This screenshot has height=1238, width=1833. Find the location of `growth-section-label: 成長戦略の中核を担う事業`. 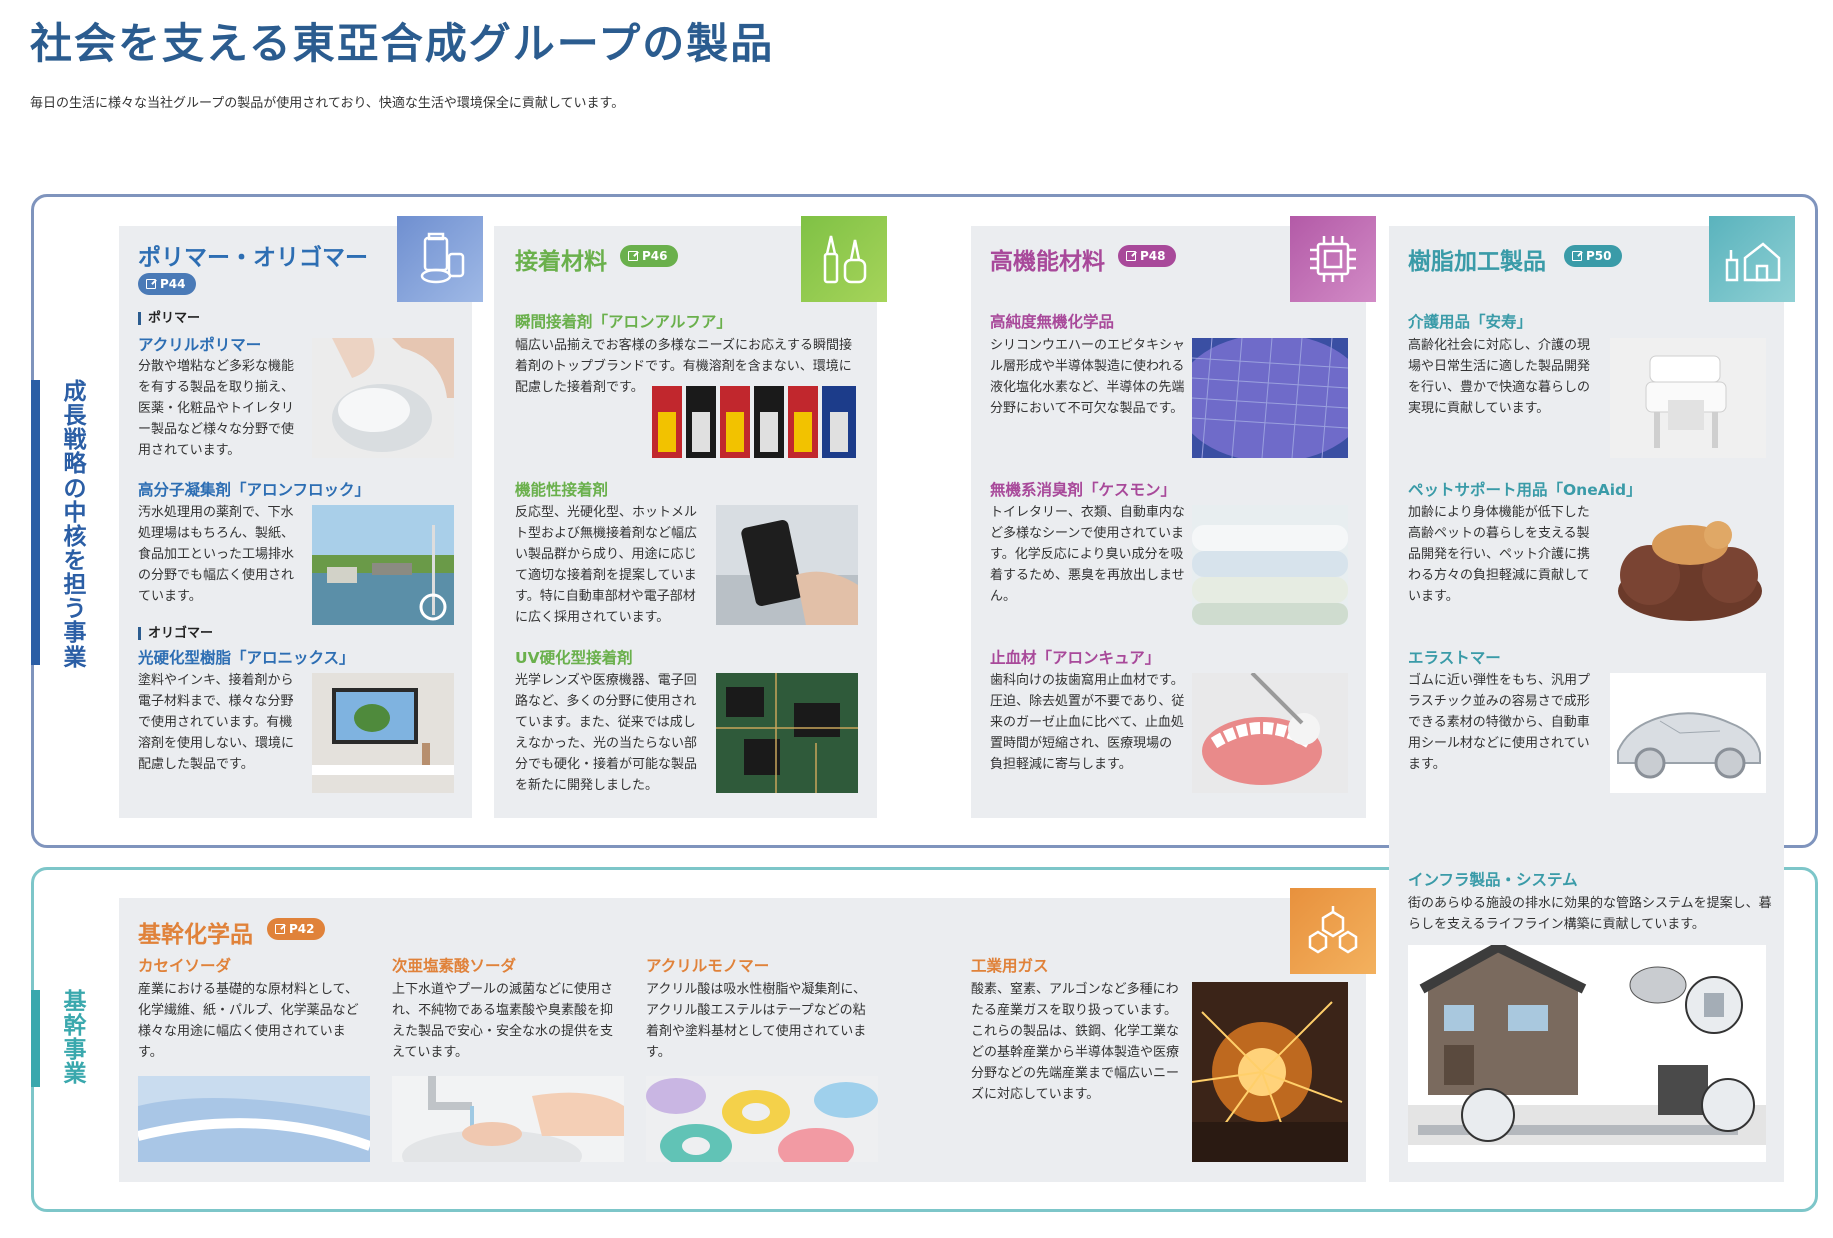

growth-section-label: 成長戦略の中核を担う事業 is located at coordinates (75, 525).